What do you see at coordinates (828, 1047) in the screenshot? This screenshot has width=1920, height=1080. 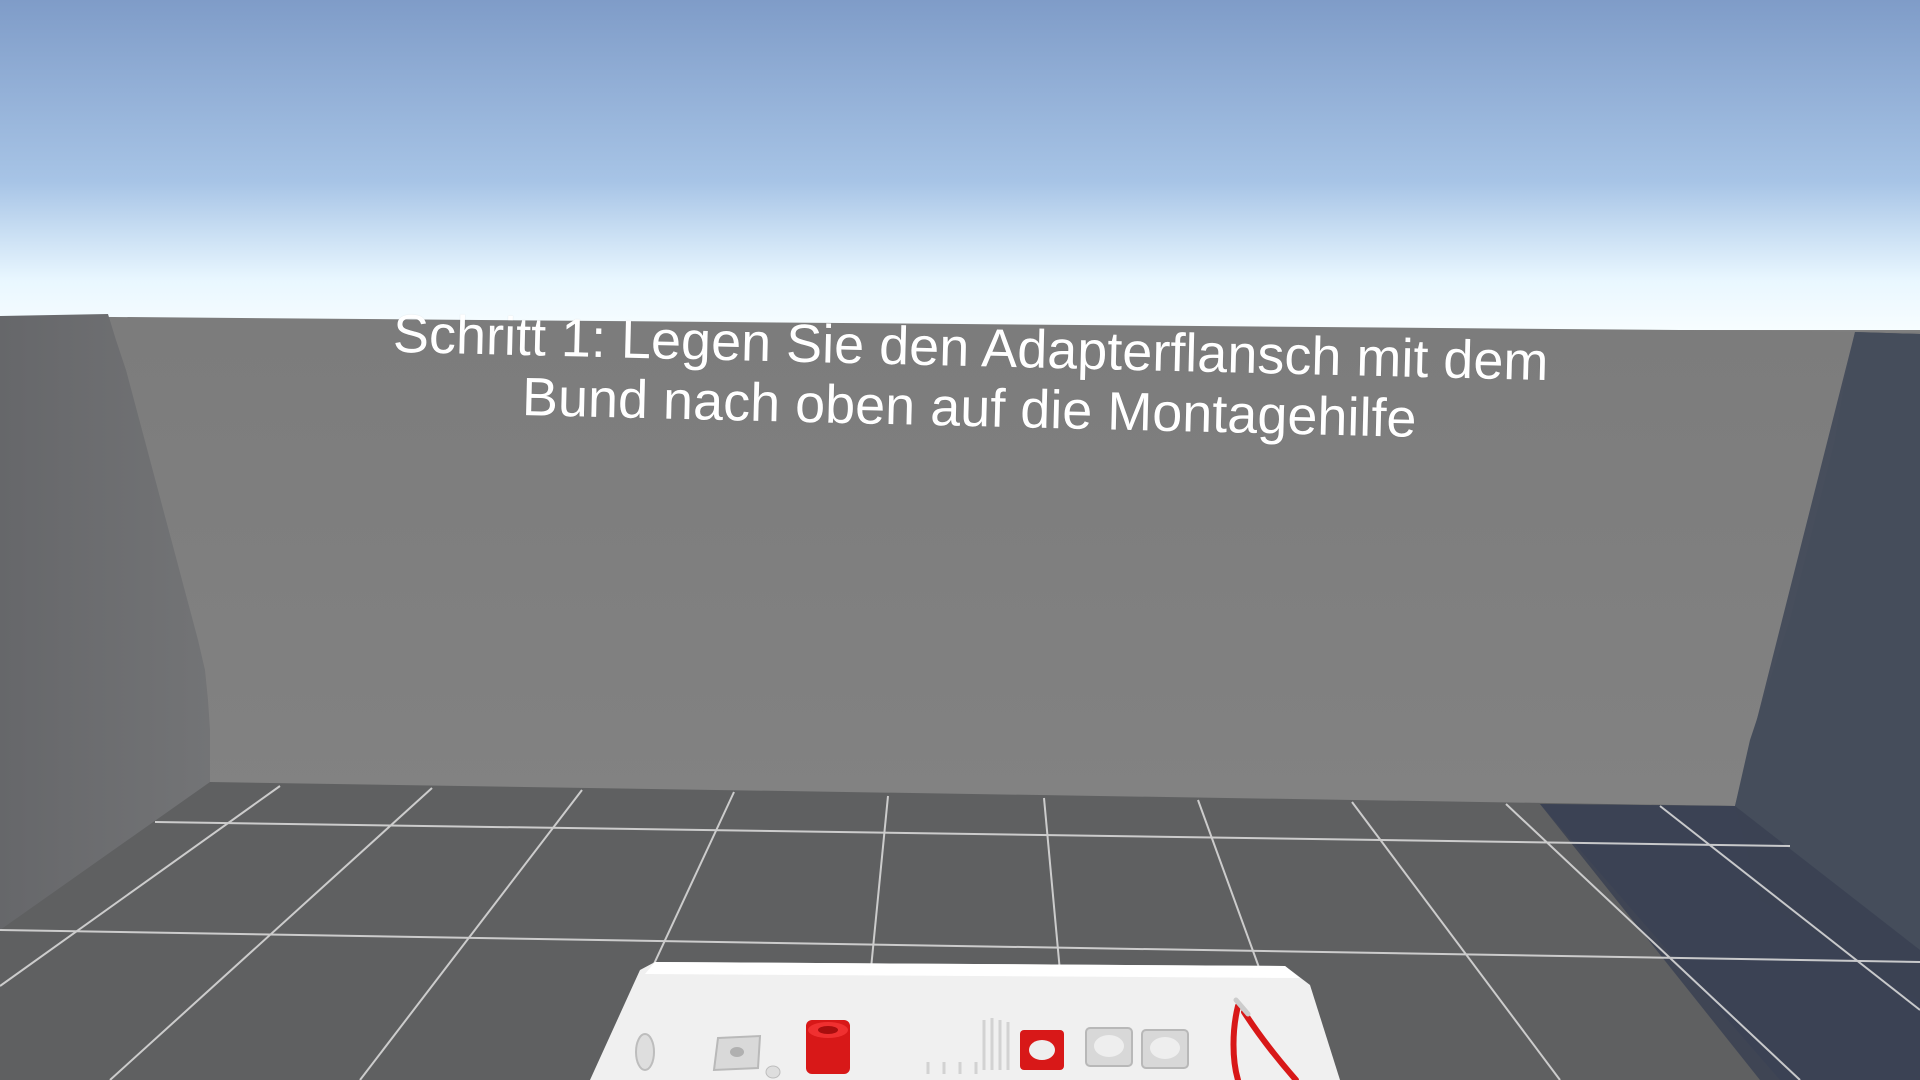 I see `red-flange-part` at bounding box center [828, 1047].